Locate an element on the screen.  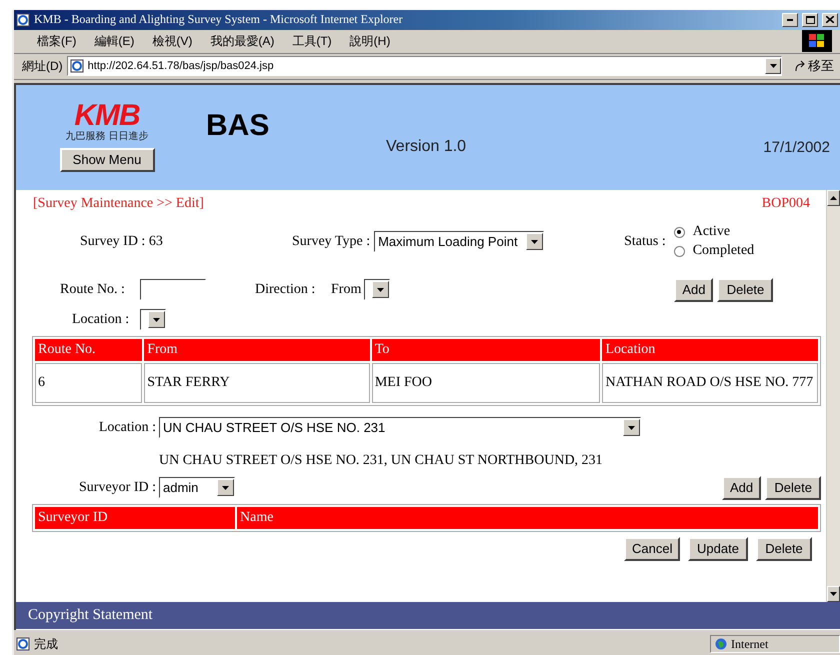
menu-item: 說明(H) is located at coordinates (370, 41).